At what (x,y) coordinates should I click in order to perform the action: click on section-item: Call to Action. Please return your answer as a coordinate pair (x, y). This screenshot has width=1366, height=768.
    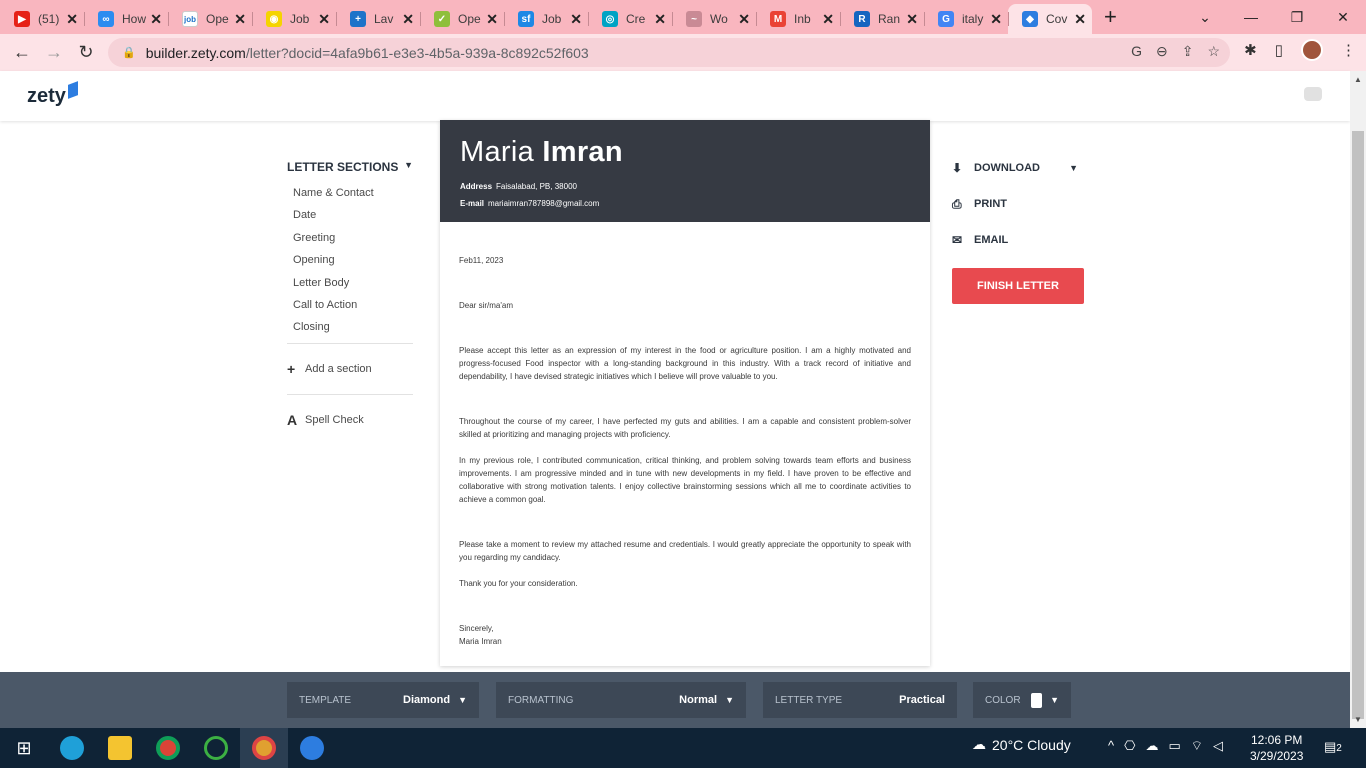
    Looking at the image, I should click on (350, 305).